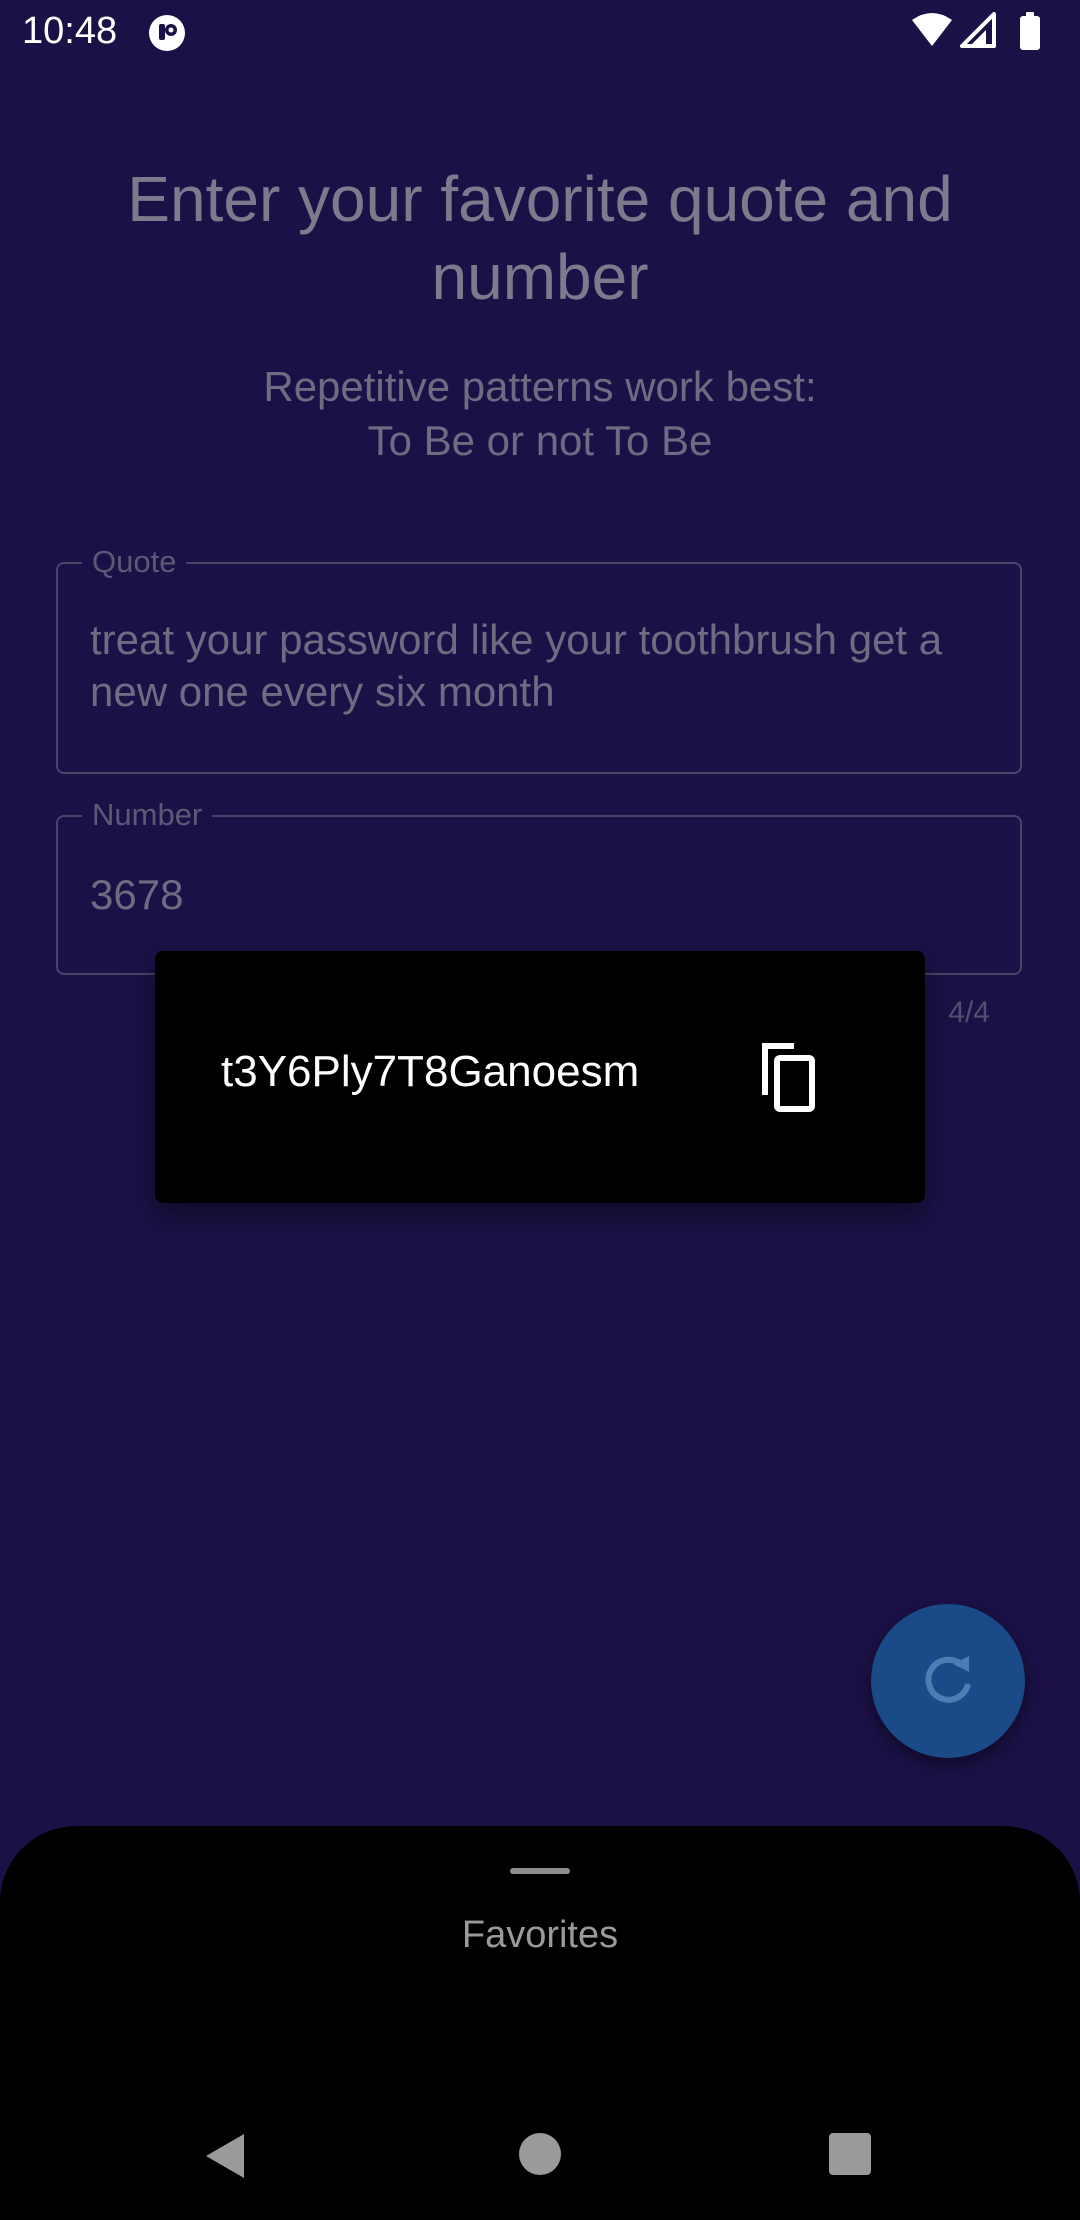  Describe the element at coordinates (134, 562) in the screenshot. I see `quote-field-label: Quote` at that location.